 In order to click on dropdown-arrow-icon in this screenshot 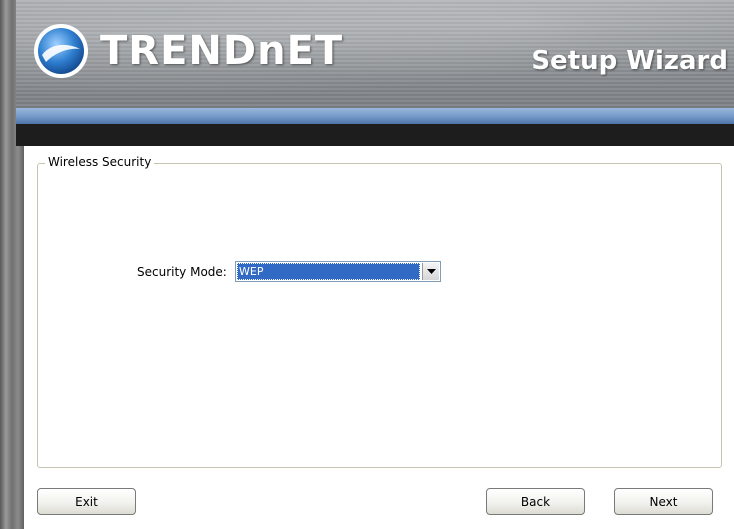, I will do `click(430, 271)`.